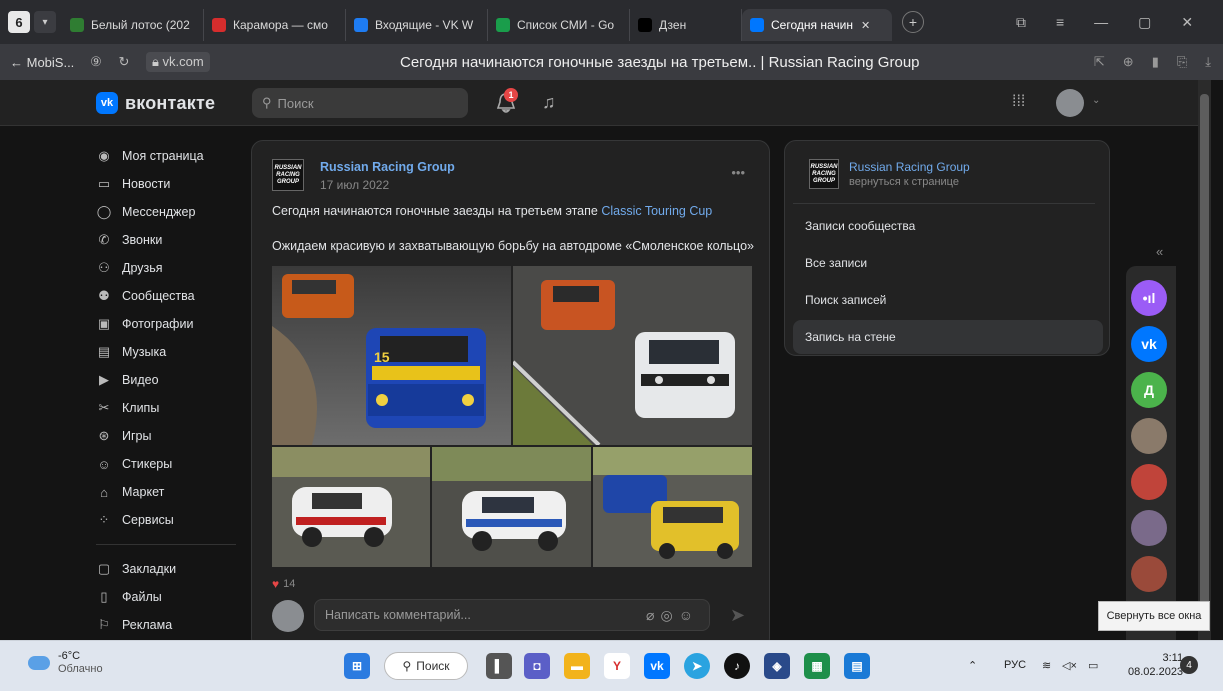 This screenshot has width=1223, height=691. Describe the element at coordinates (1144, 22) in the screenshot. I see `maximize-icon: ▢` at that location.